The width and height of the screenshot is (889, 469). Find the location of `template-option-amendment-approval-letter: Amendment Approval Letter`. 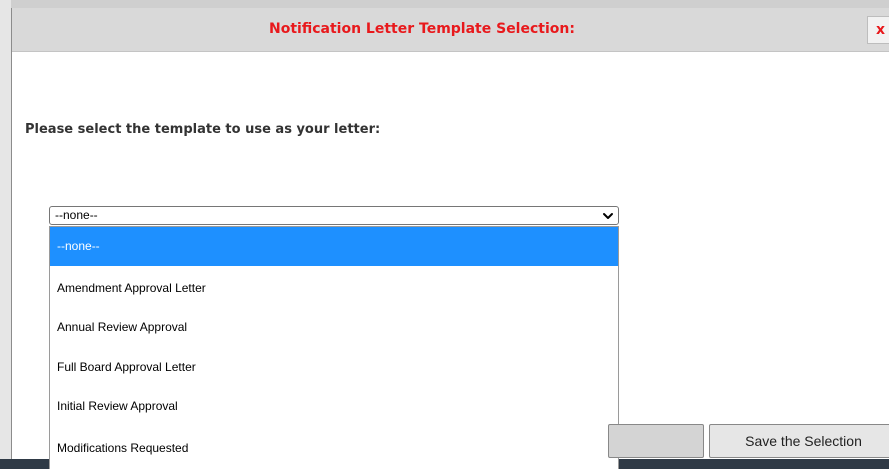

template-option-amendment-approval-letter: Amendment Approval Letter is located at coordinates (334, 288).